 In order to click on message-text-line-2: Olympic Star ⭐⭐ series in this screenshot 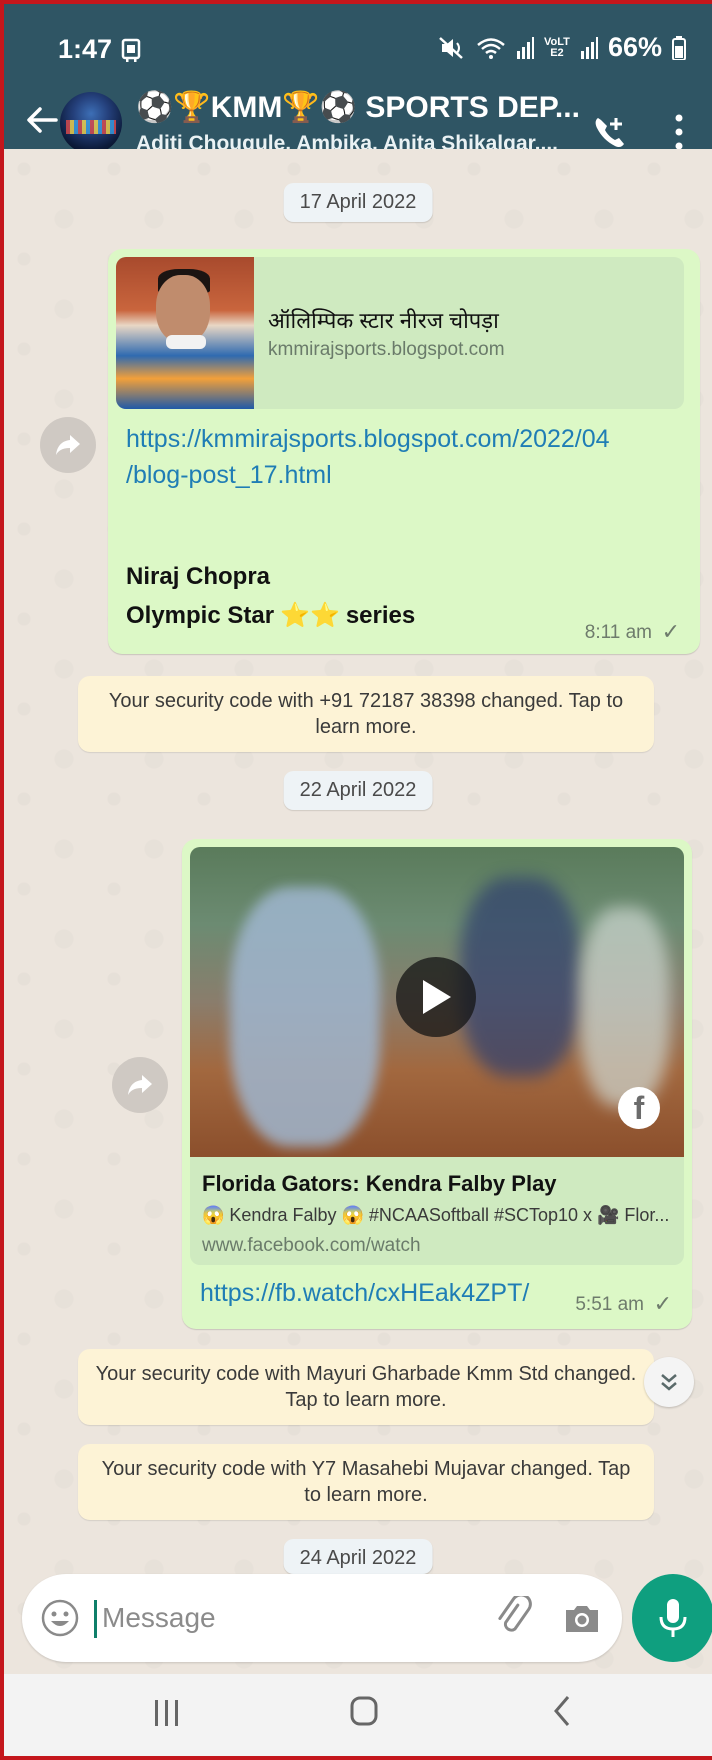, I will do `click(270, 615)`.